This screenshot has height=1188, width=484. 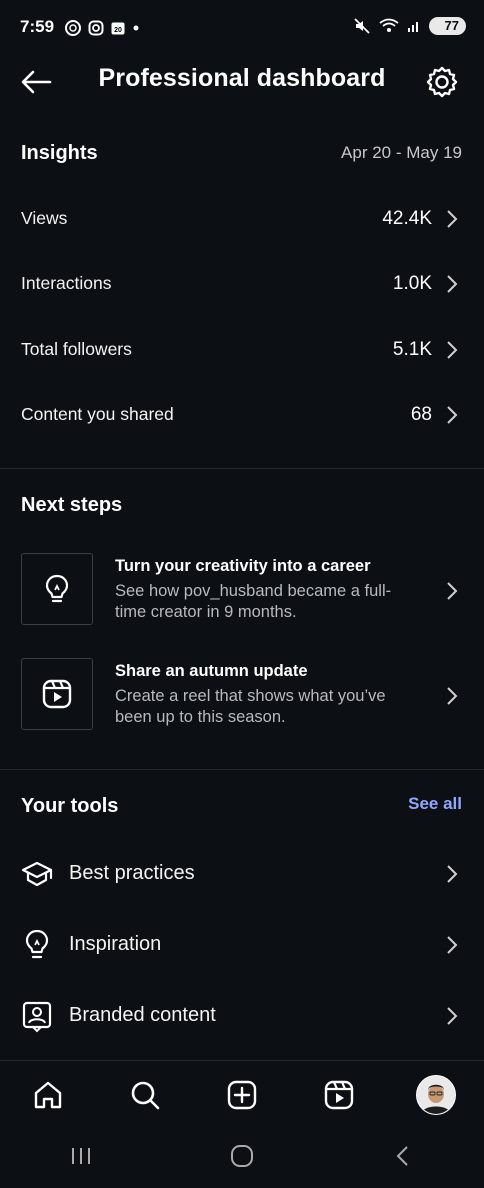 I want to click on mute-icon, so click(x=361, y=26).